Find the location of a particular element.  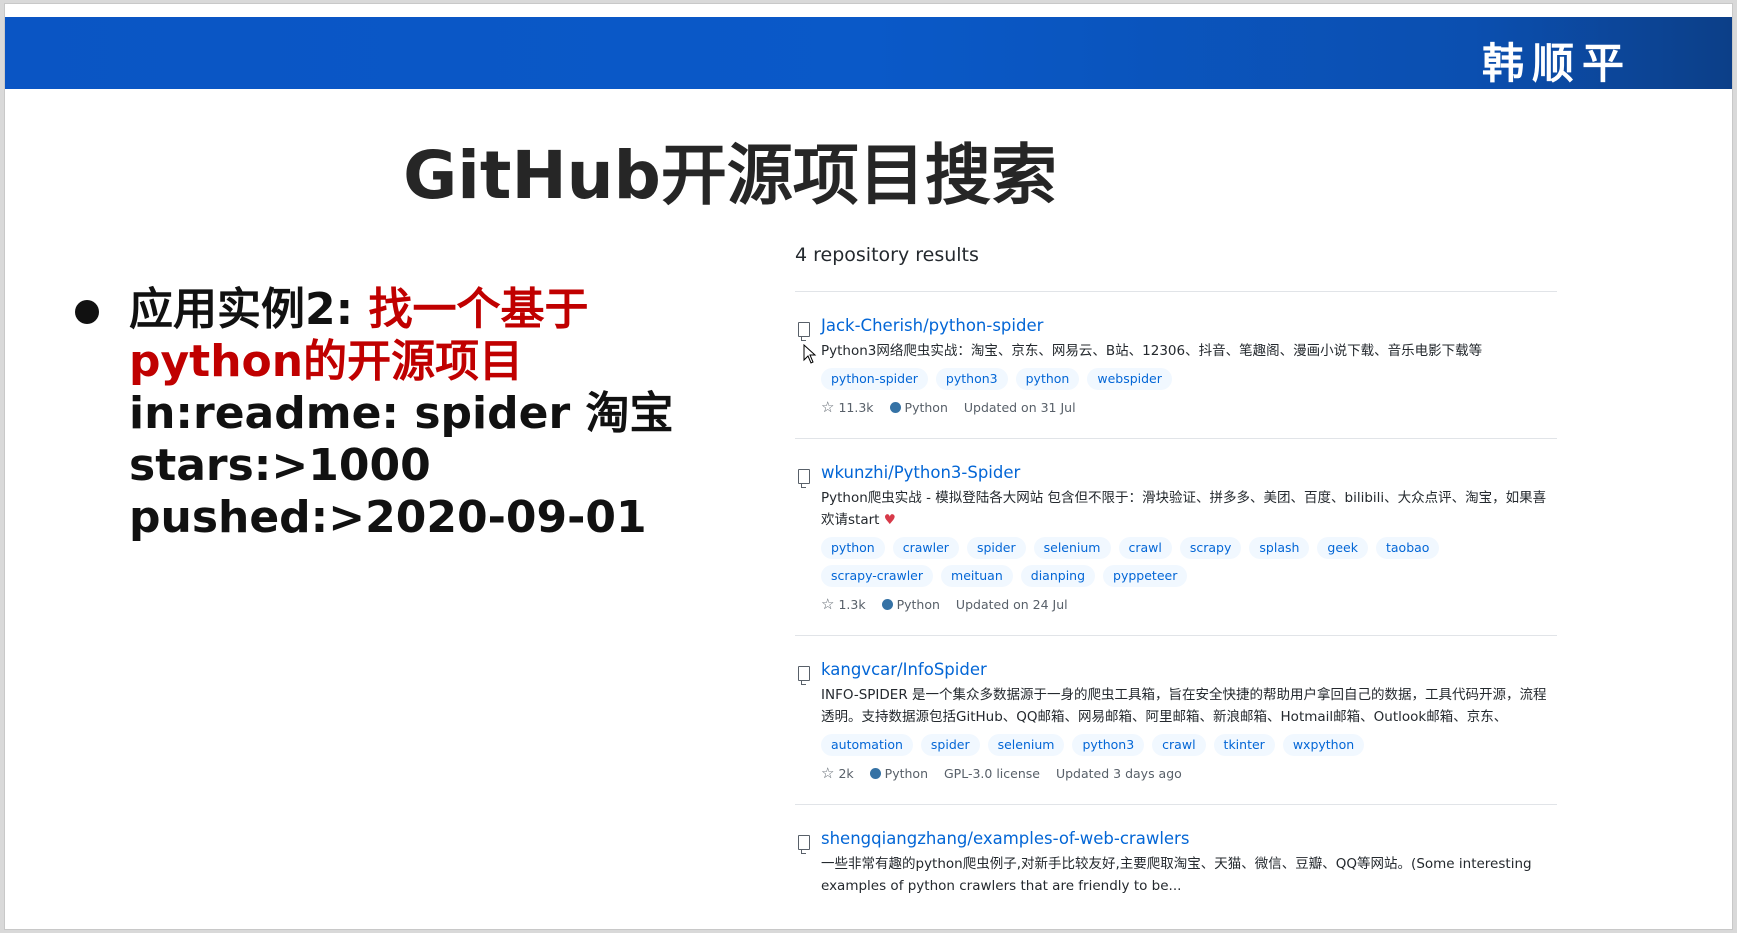

star-count: 11.3k is located at coordinates (856, 407).